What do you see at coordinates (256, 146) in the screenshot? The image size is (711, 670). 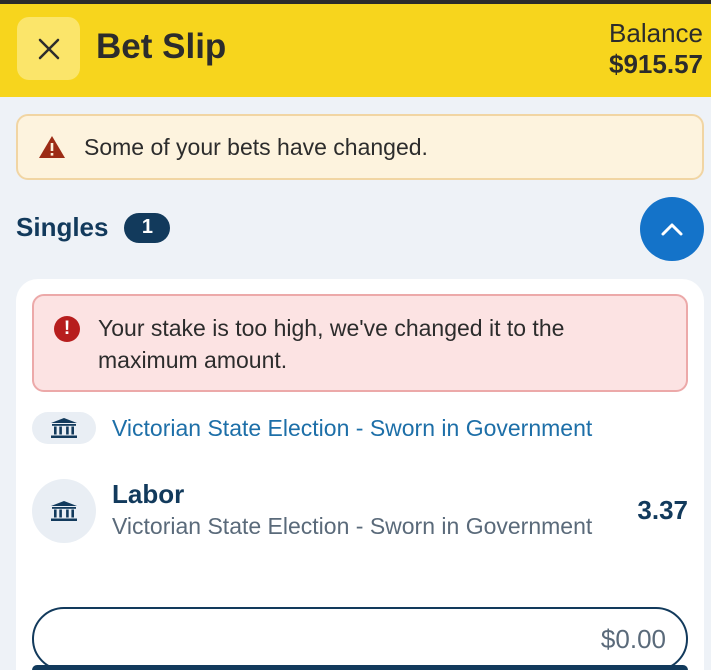 I see `alert-message: Some of your bets have changed.` at bounding box center [256, 146].